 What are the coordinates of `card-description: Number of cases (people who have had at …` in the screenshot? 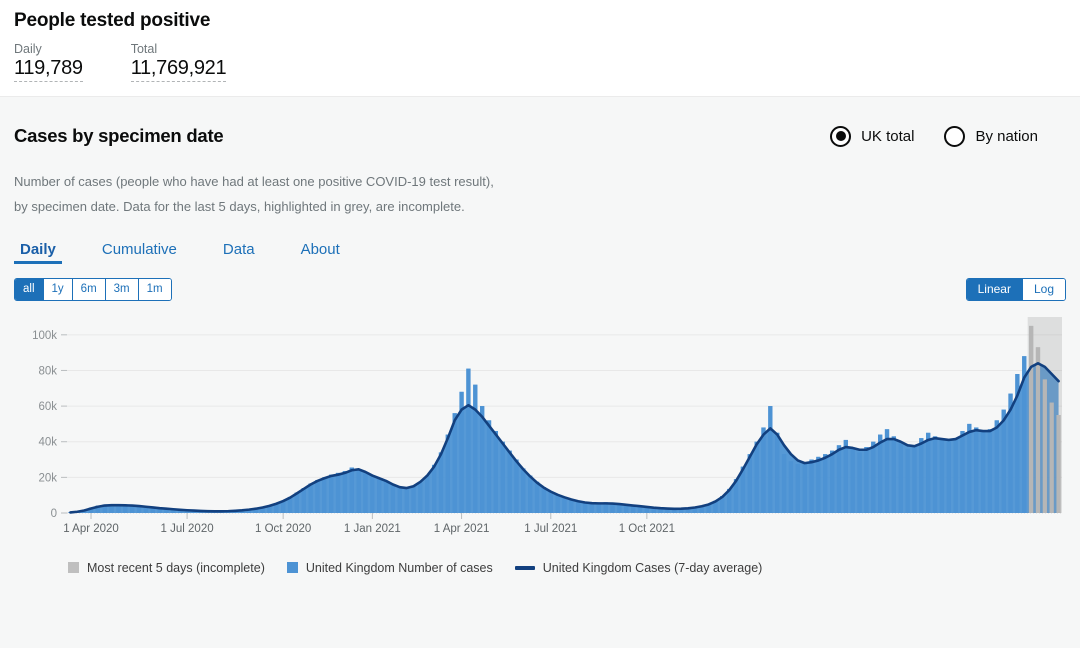 It's located at (364, 194).